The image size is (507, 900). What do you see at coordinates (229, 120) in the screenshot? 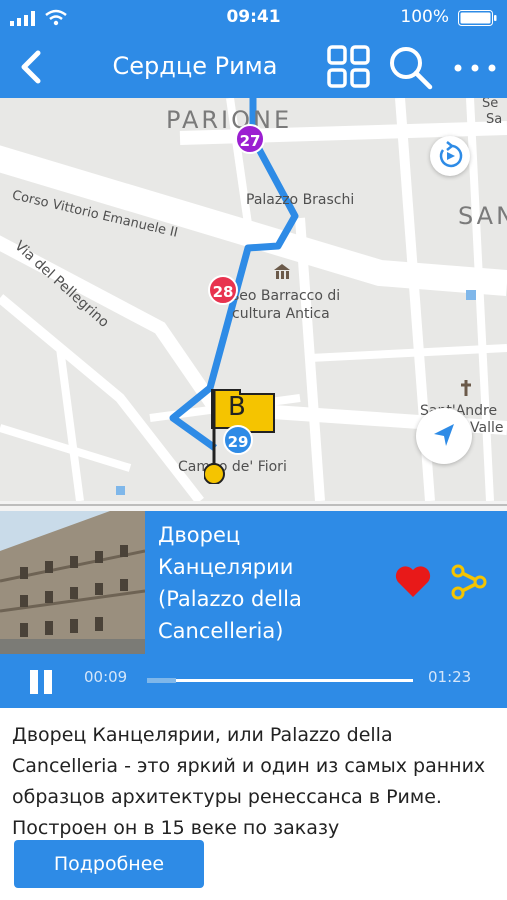
I see `map-label-parione: PARIONE` at bounding box center [229, 120].